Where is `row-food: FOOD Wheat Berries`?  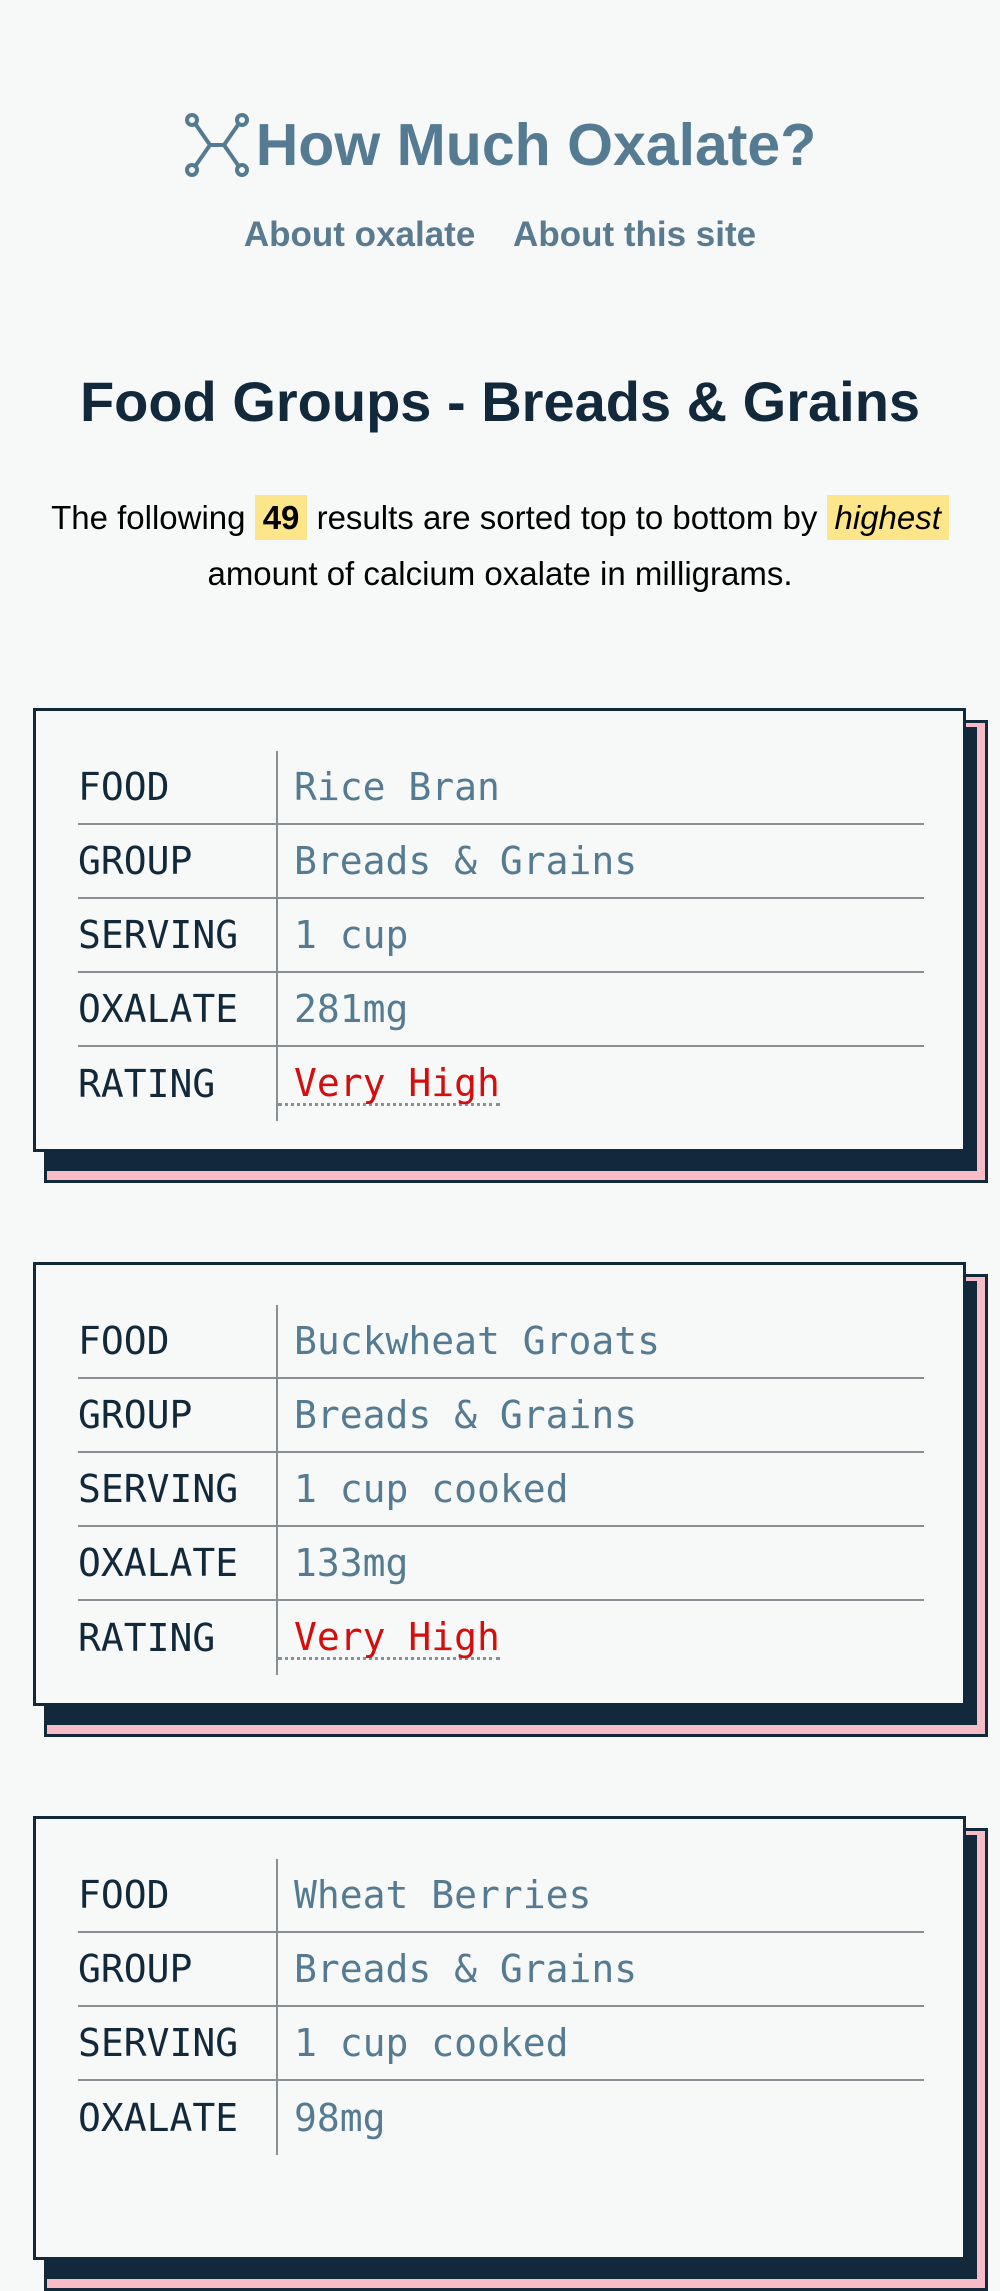
row-food: FOOD Wheat Berries is located at coordinates (501, 1896).